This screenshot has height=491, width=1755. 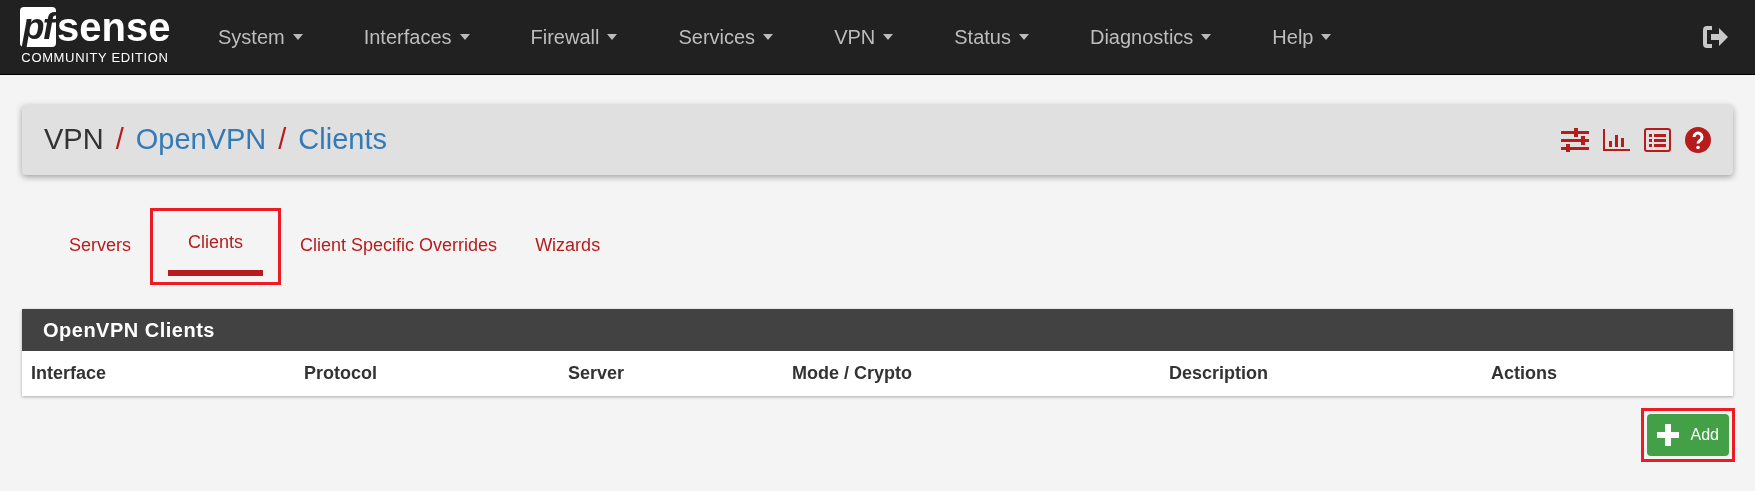 I want to click on column-header: Actions, so click(x=1524, y=373).